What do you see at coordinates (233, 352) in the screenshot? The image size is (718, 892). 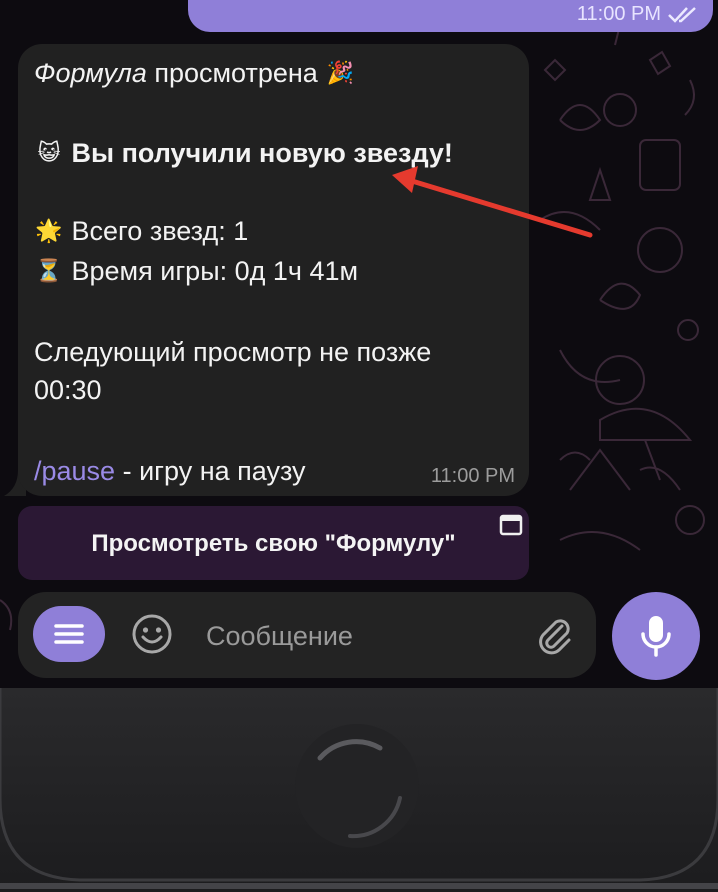 I see `message-line-next-view: Следующий просмотр не позже` at bounding box center [233, 352].